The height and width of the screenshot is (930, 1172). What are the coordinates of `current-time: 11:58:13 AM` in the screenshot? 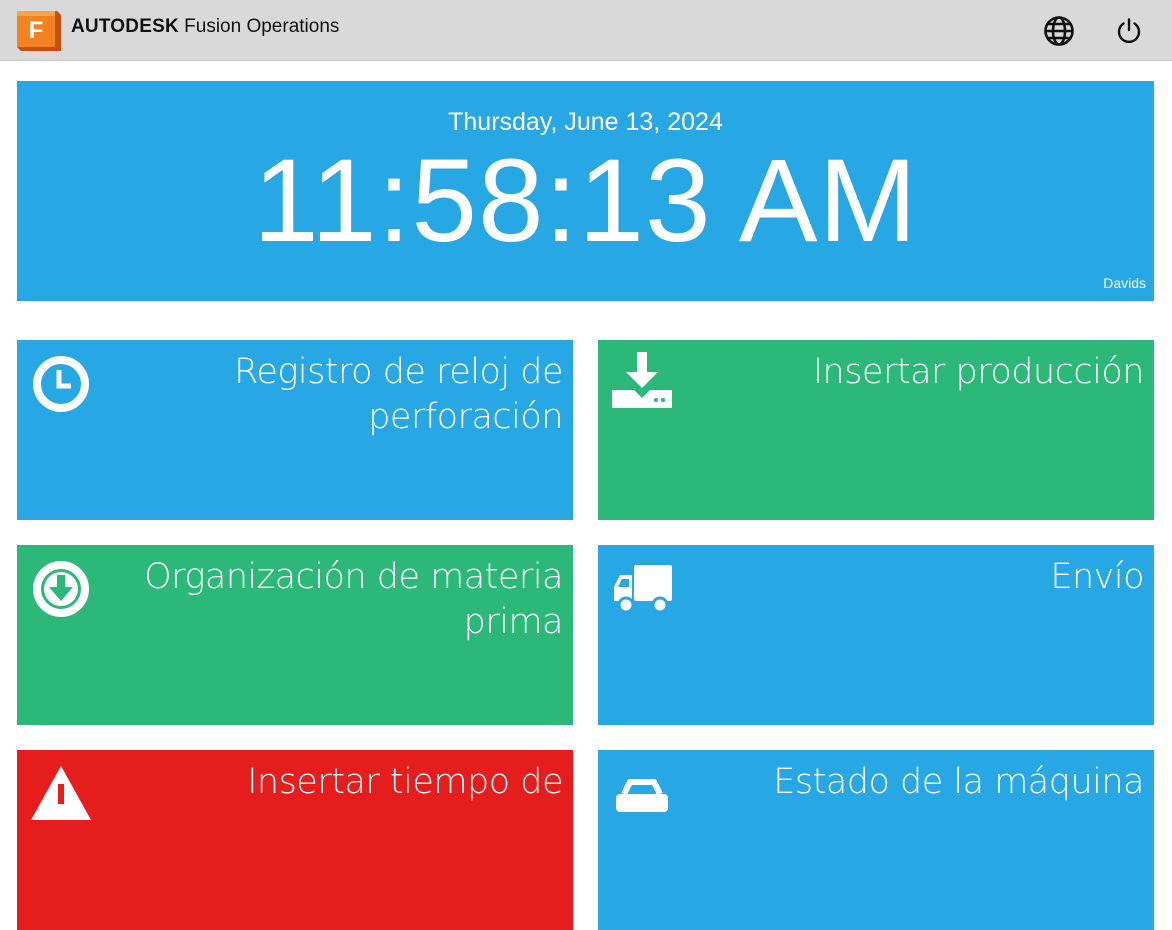 It's located at (585, 201).